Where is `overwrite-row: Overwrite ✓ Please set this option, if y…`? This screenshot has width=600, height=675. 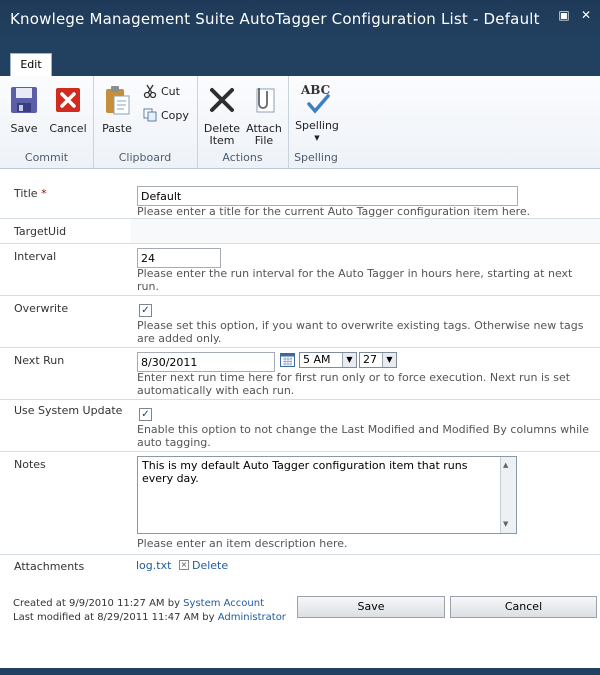
overwrite-row: Overwrite ✓ Please set this option, if y… is located at coordinates (300, 322).